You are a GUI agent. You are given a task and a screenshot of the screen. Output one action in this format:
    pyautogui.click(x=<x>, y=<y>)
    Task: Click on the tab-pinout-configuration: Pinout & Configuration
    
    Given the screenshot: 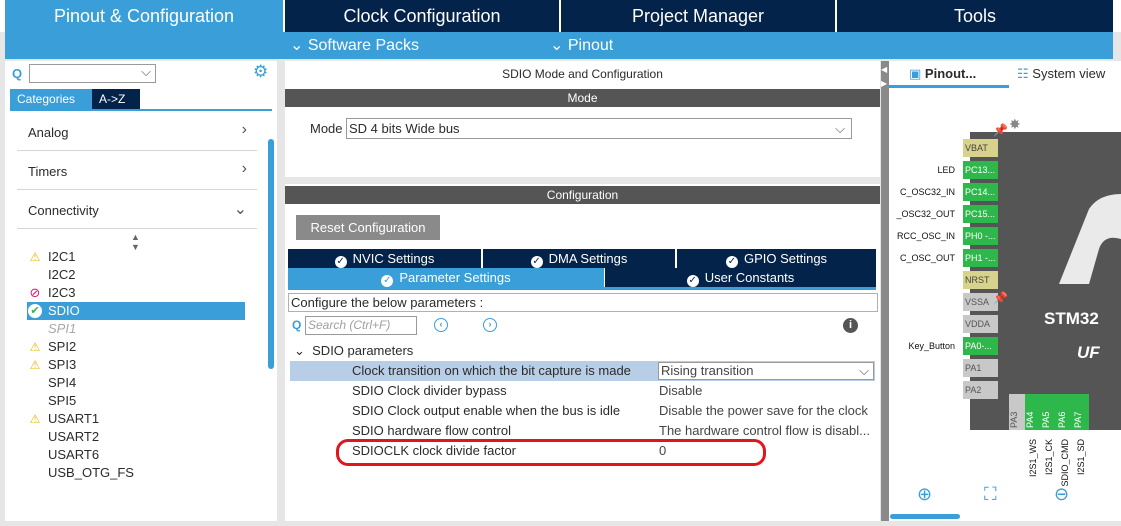 What is the action you would take?
    pyautogui.click(x=144, y=16)
    